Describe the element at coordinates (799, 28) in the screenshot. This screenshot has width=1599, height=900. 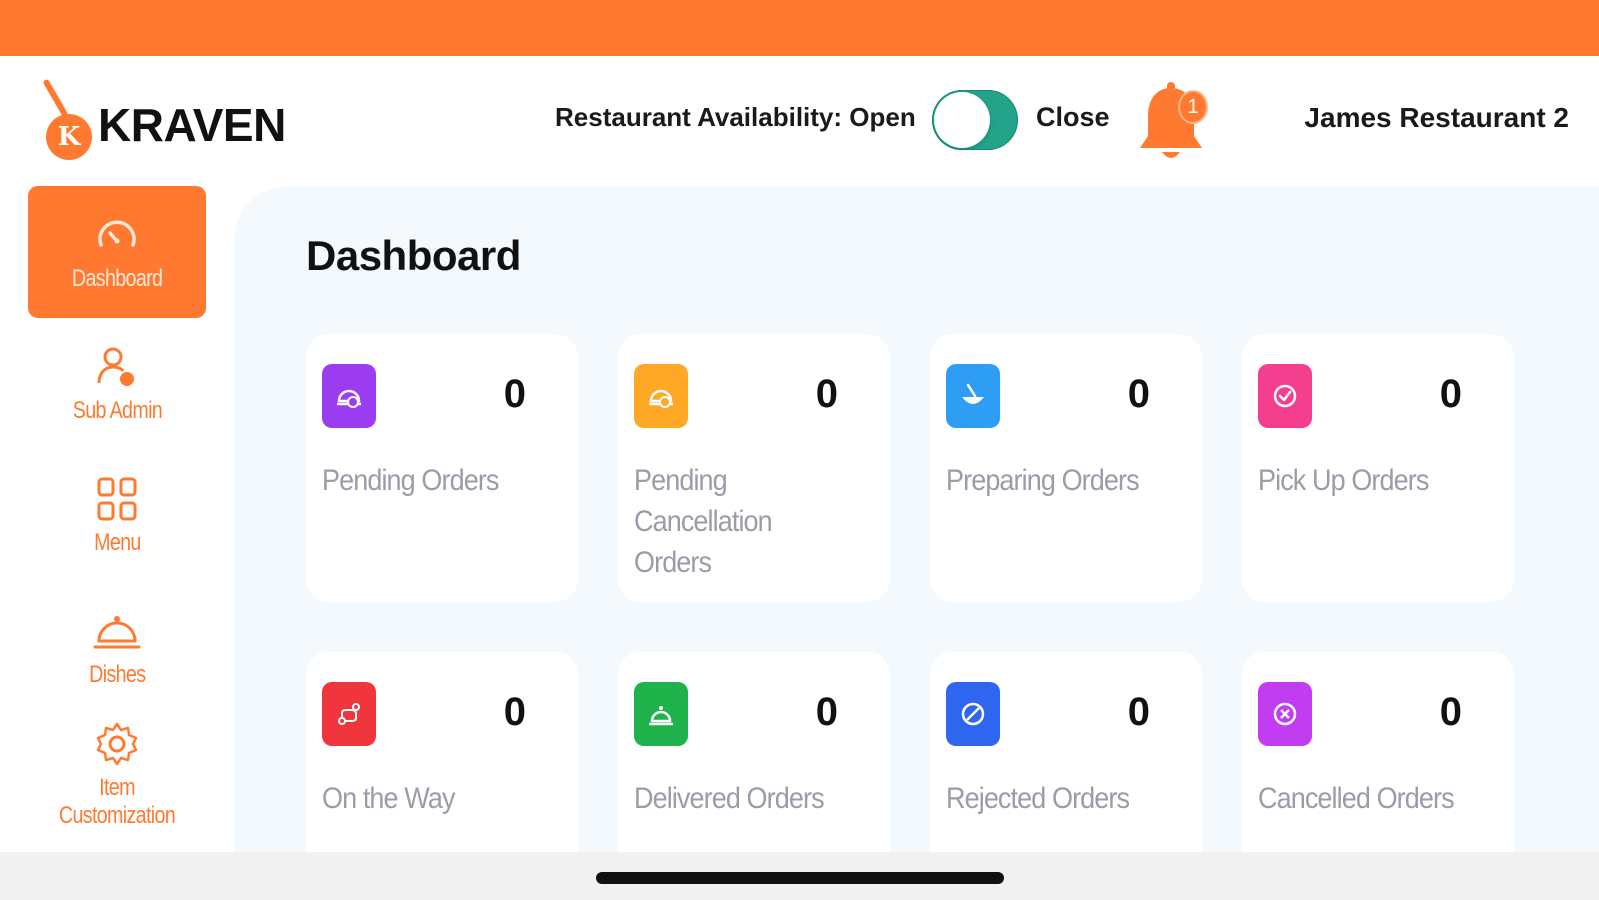
I see `status-bar` at that location.